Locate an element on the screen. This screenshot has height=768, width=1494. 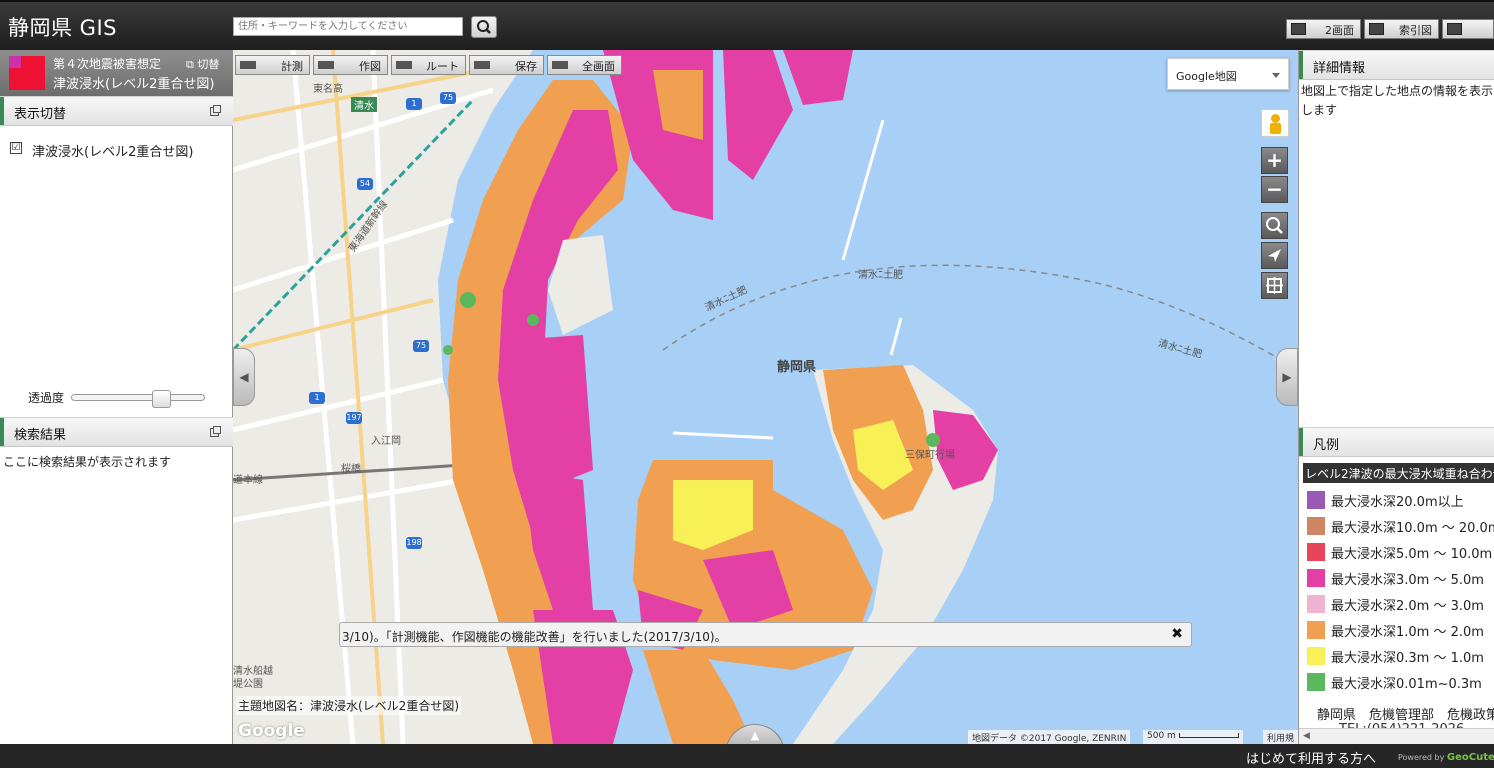
draw-button: 作図 is located at coordinates (350, 65).